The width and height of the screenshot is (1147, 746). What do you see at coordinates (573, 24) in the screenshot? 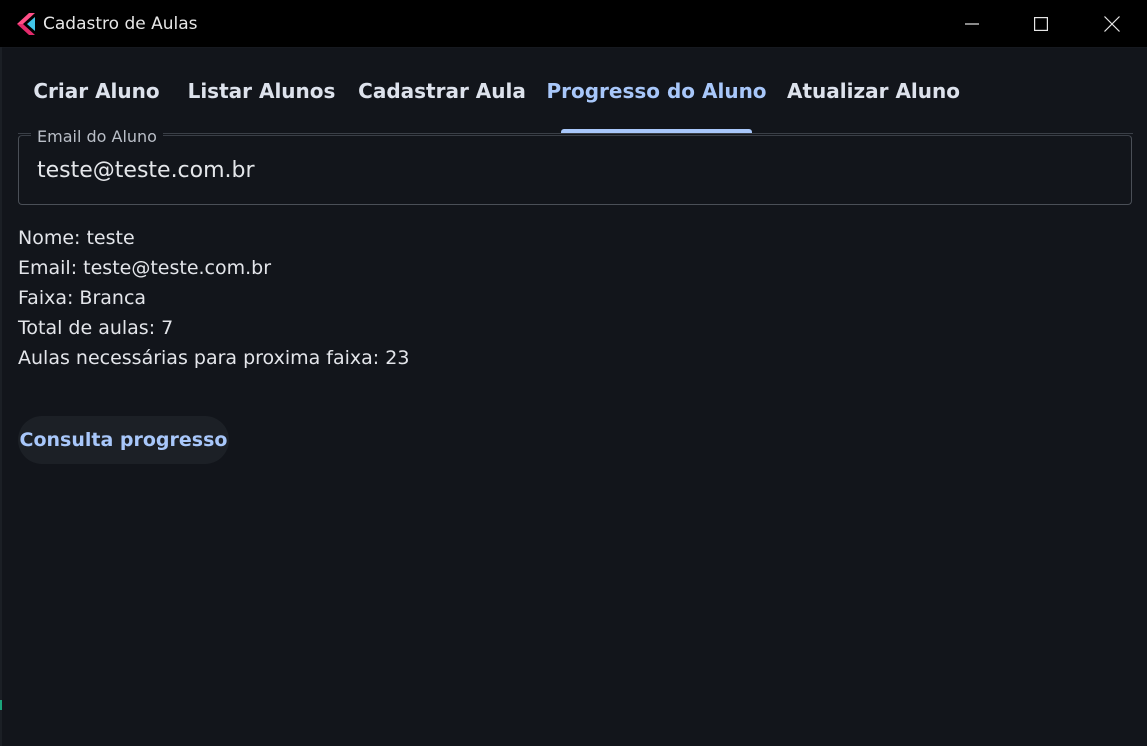
I see `title-bar: Cadastro de Aulas` at bounding box center [573, 24].